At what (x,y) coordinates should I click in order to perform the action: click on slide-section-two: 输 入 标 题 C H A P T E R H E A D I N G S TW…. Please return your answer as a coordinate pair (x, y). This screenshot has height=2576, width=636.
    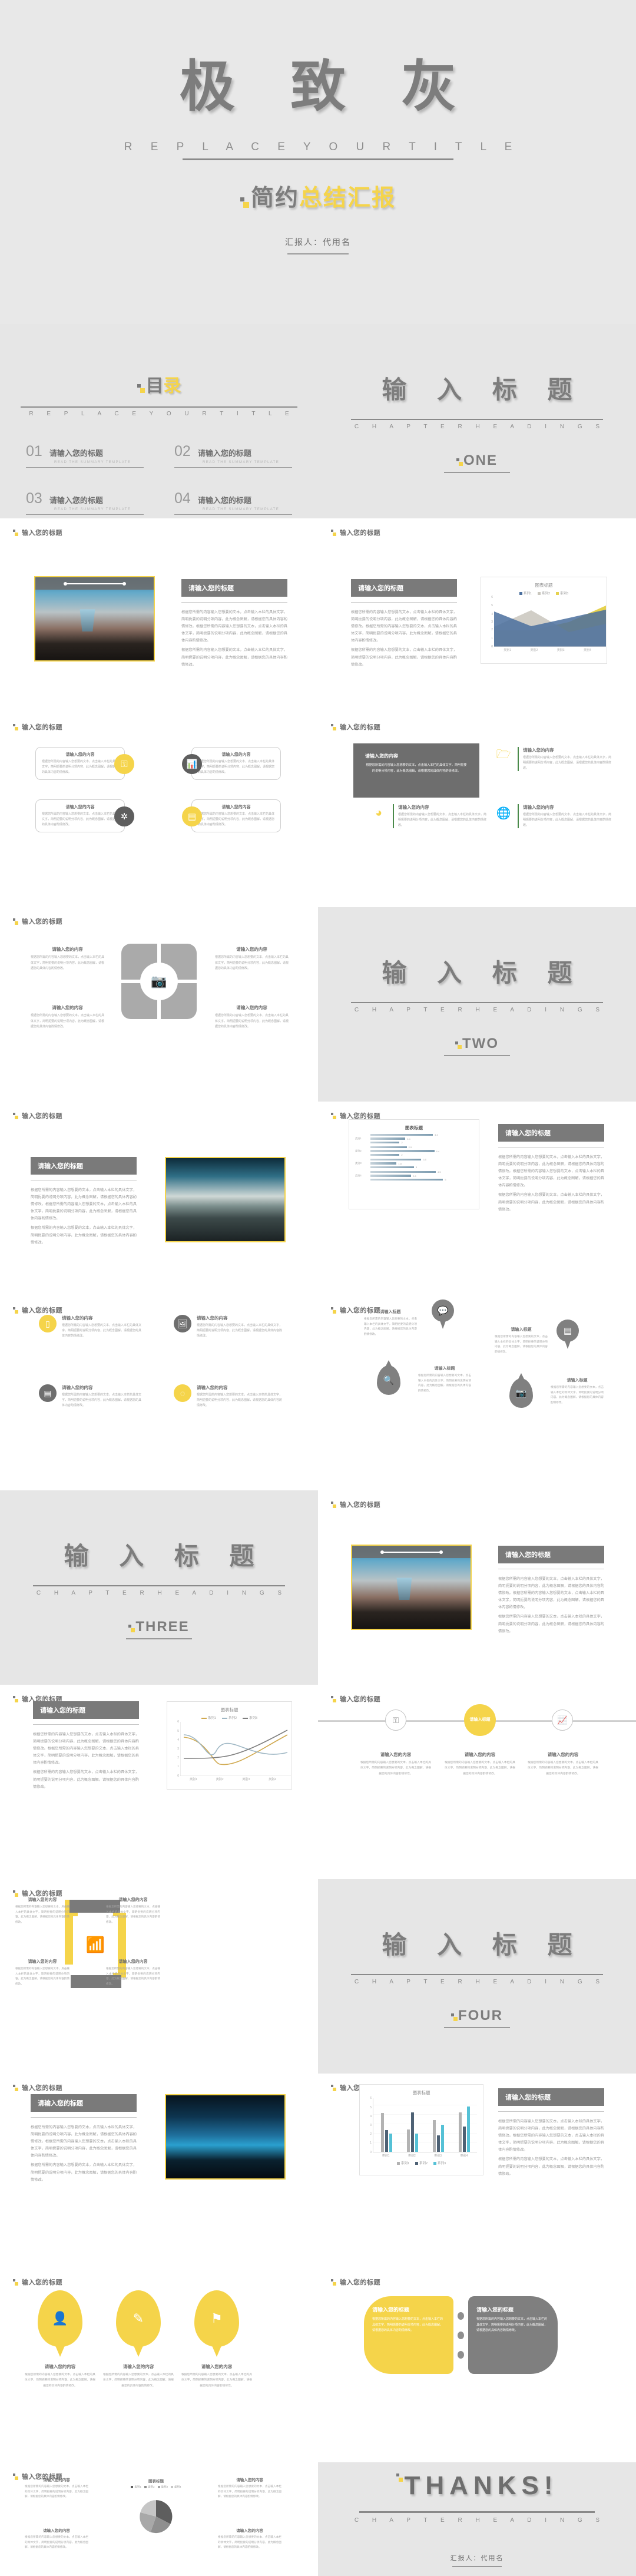
    Looking at the image, I should click on (477, 1004).